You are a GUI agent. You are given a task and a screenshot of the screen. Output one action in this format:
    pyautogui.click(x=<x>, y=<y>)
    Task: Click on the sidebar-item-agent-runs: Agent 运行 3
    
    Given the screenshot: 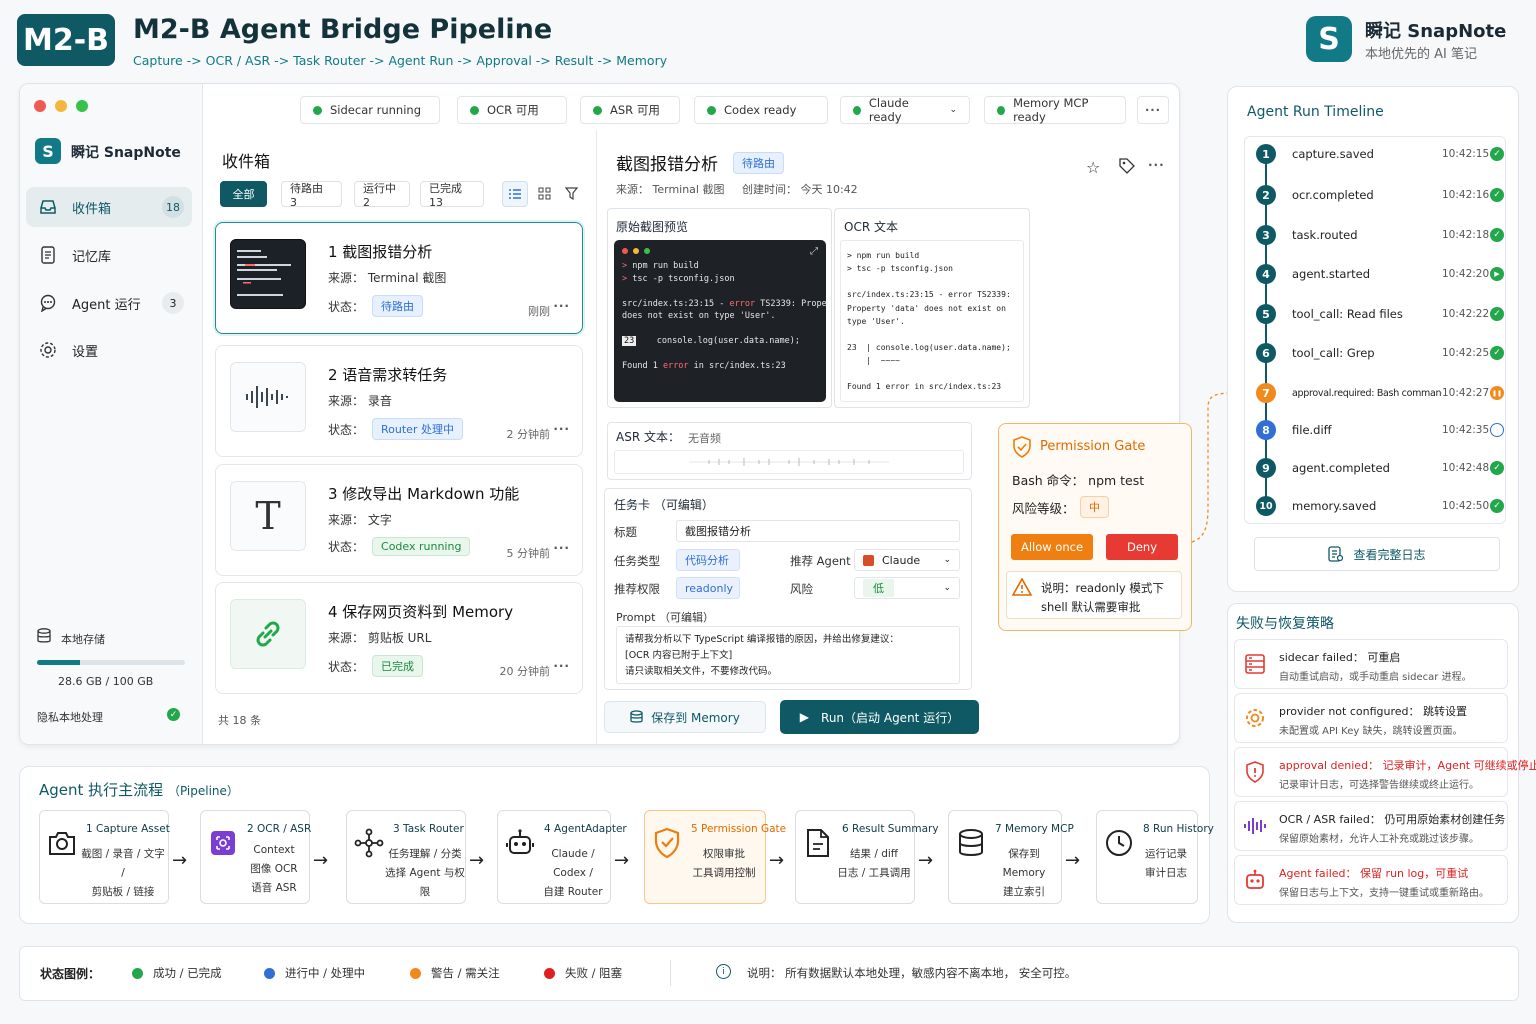 What is the action you would take?
    pyautogui.click(x=109, y=303)
    